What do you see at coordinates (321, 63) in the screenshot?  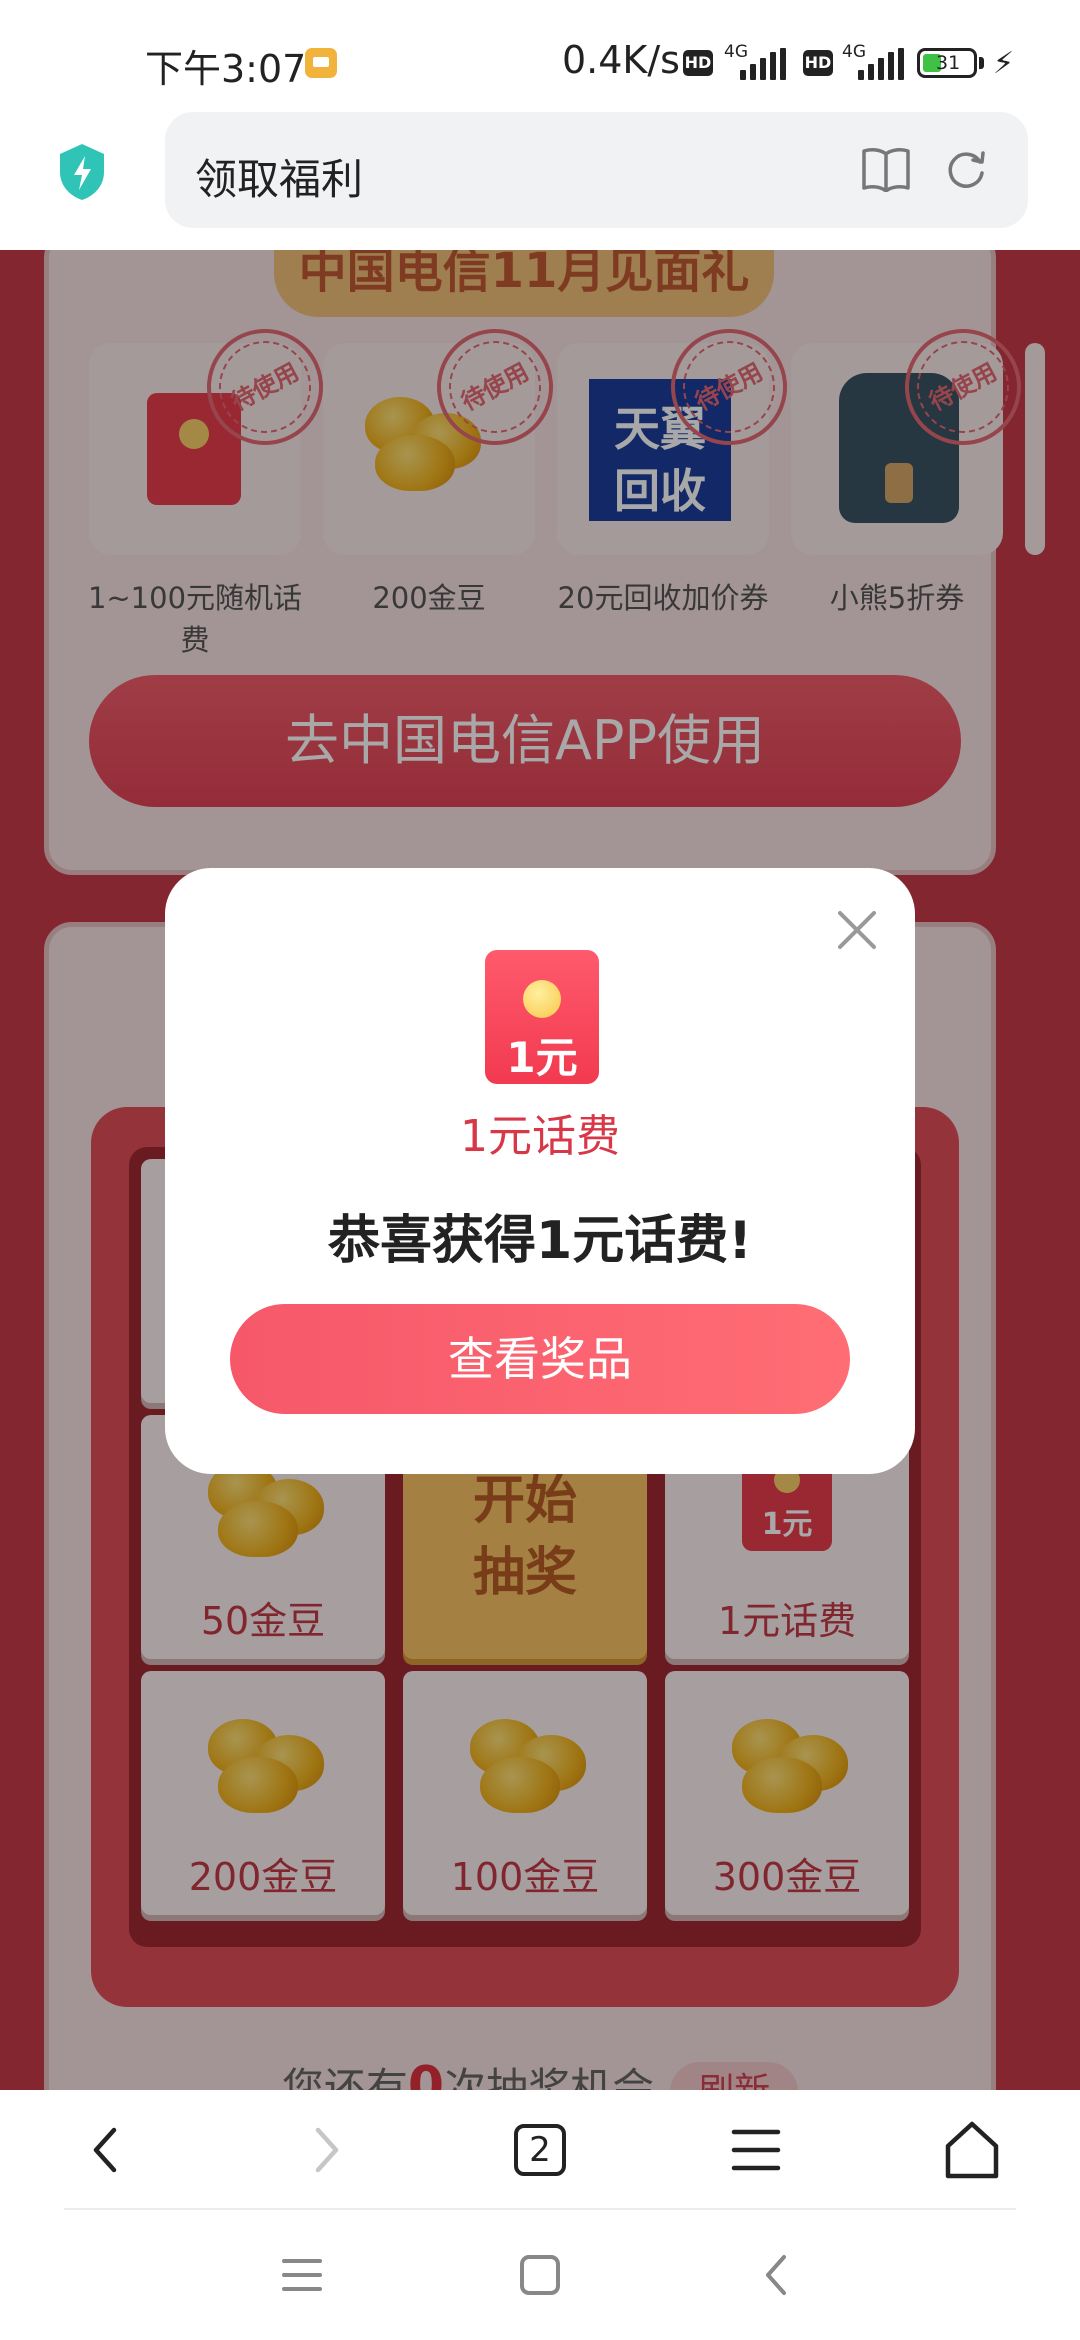 I see `message-notification-icon` at bounding box center [321, 63].